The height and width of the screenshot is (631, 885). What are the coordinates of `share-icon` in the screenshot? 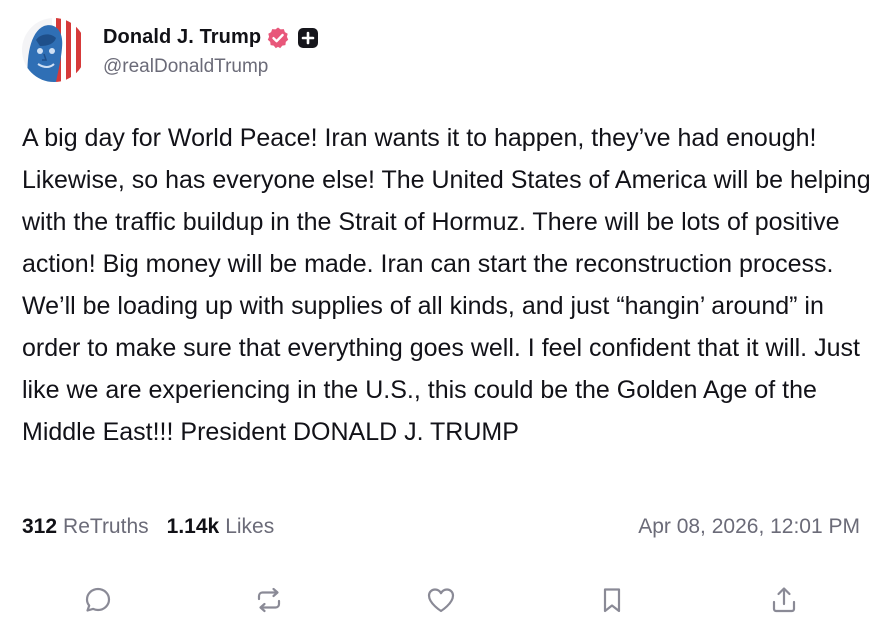 It's located at (784, 600).